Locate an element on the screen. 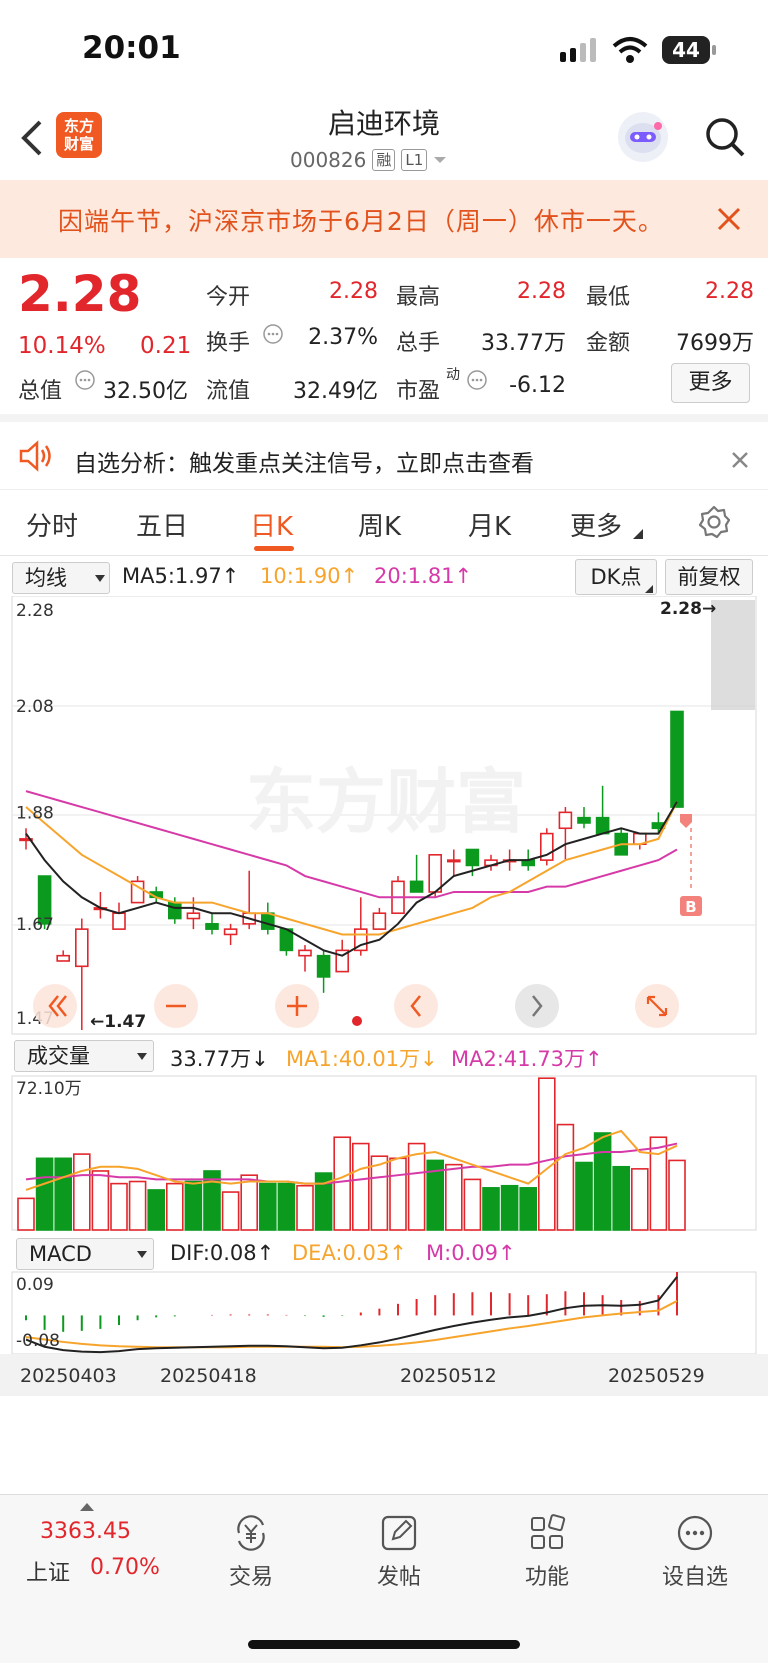 The width and height of the screenshot is (768, 1663). indicator-select-ma: 均线 is located at coordinates (61, 578).